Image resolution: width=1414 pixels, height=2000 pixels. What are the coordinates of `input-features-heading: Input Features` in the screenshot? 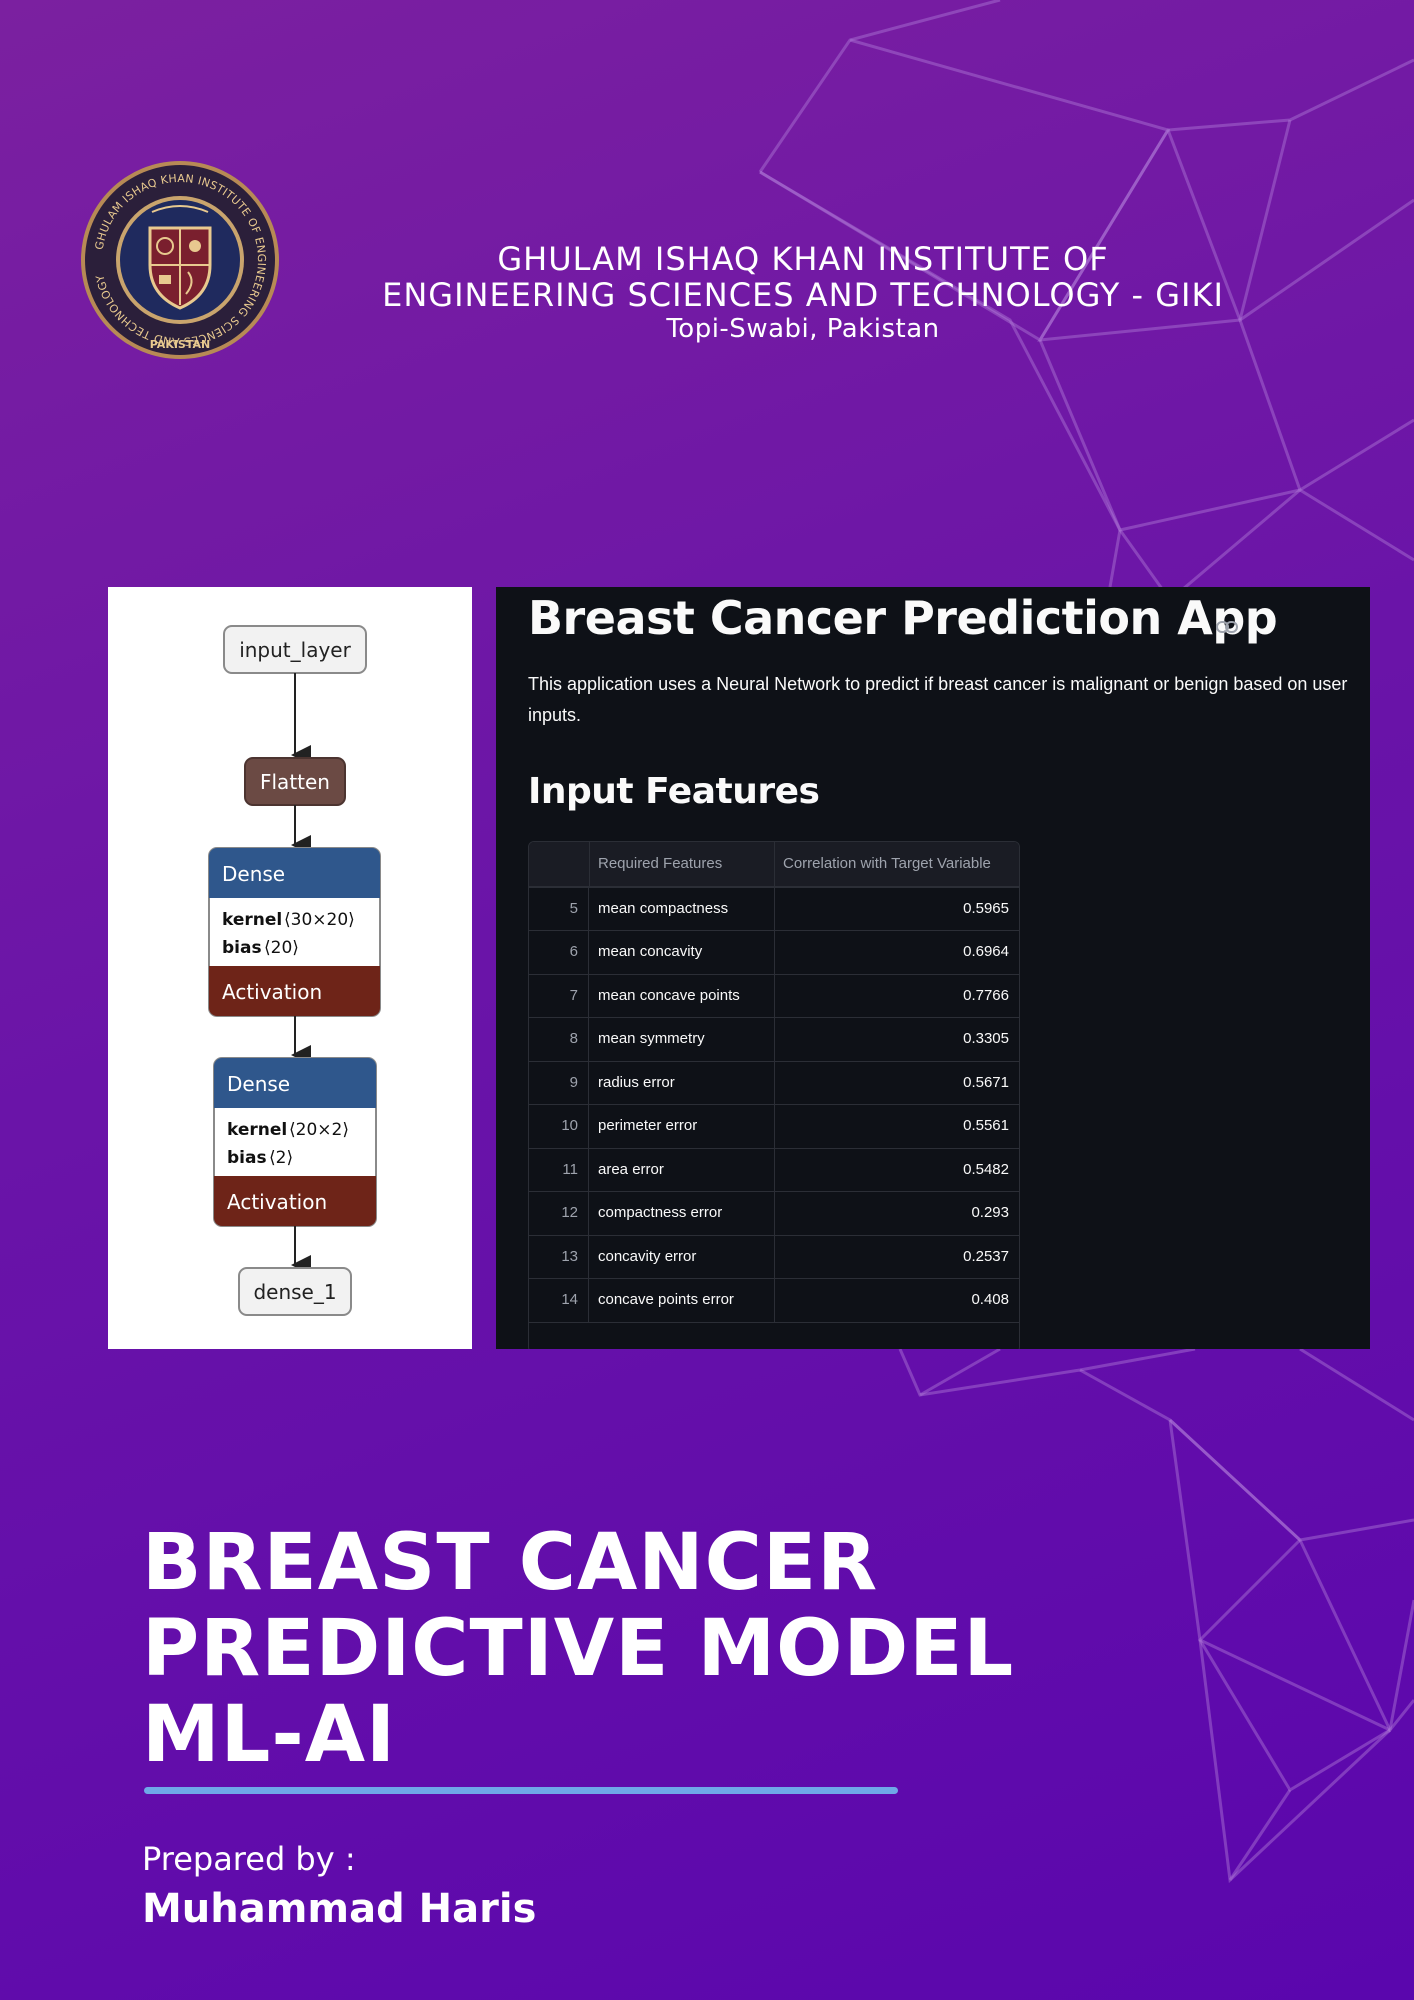 It's located at (674, 791).